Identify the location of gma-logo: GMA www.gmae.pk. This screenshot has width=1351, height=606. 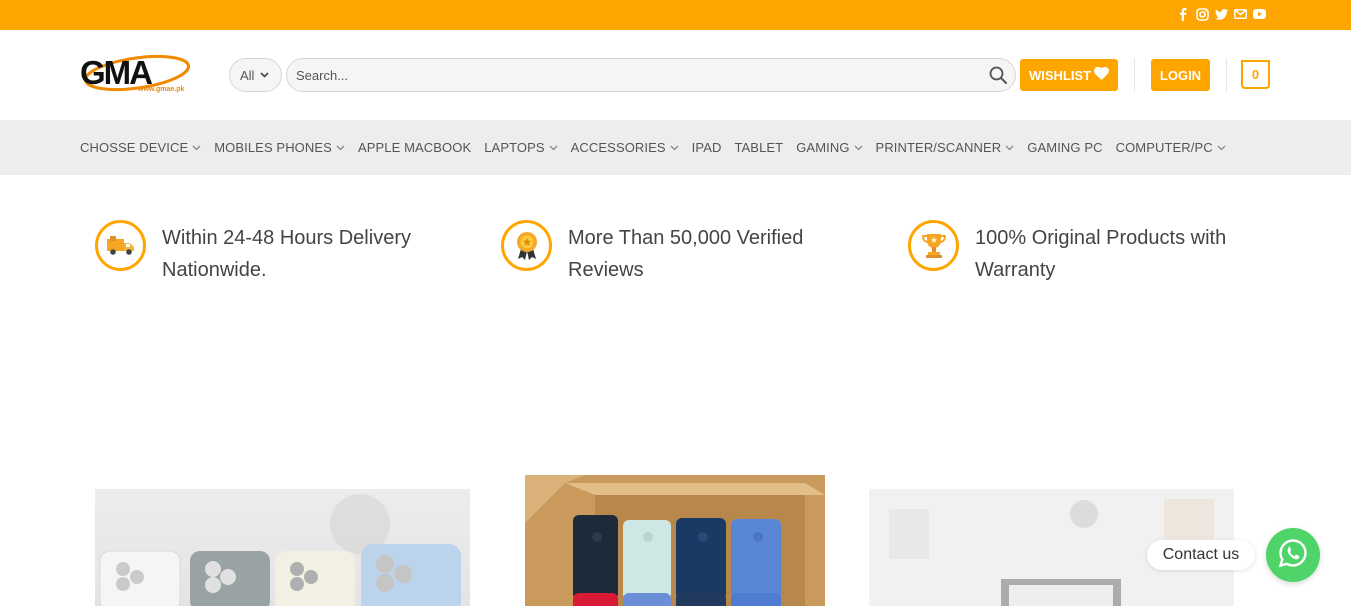
(139, 72).